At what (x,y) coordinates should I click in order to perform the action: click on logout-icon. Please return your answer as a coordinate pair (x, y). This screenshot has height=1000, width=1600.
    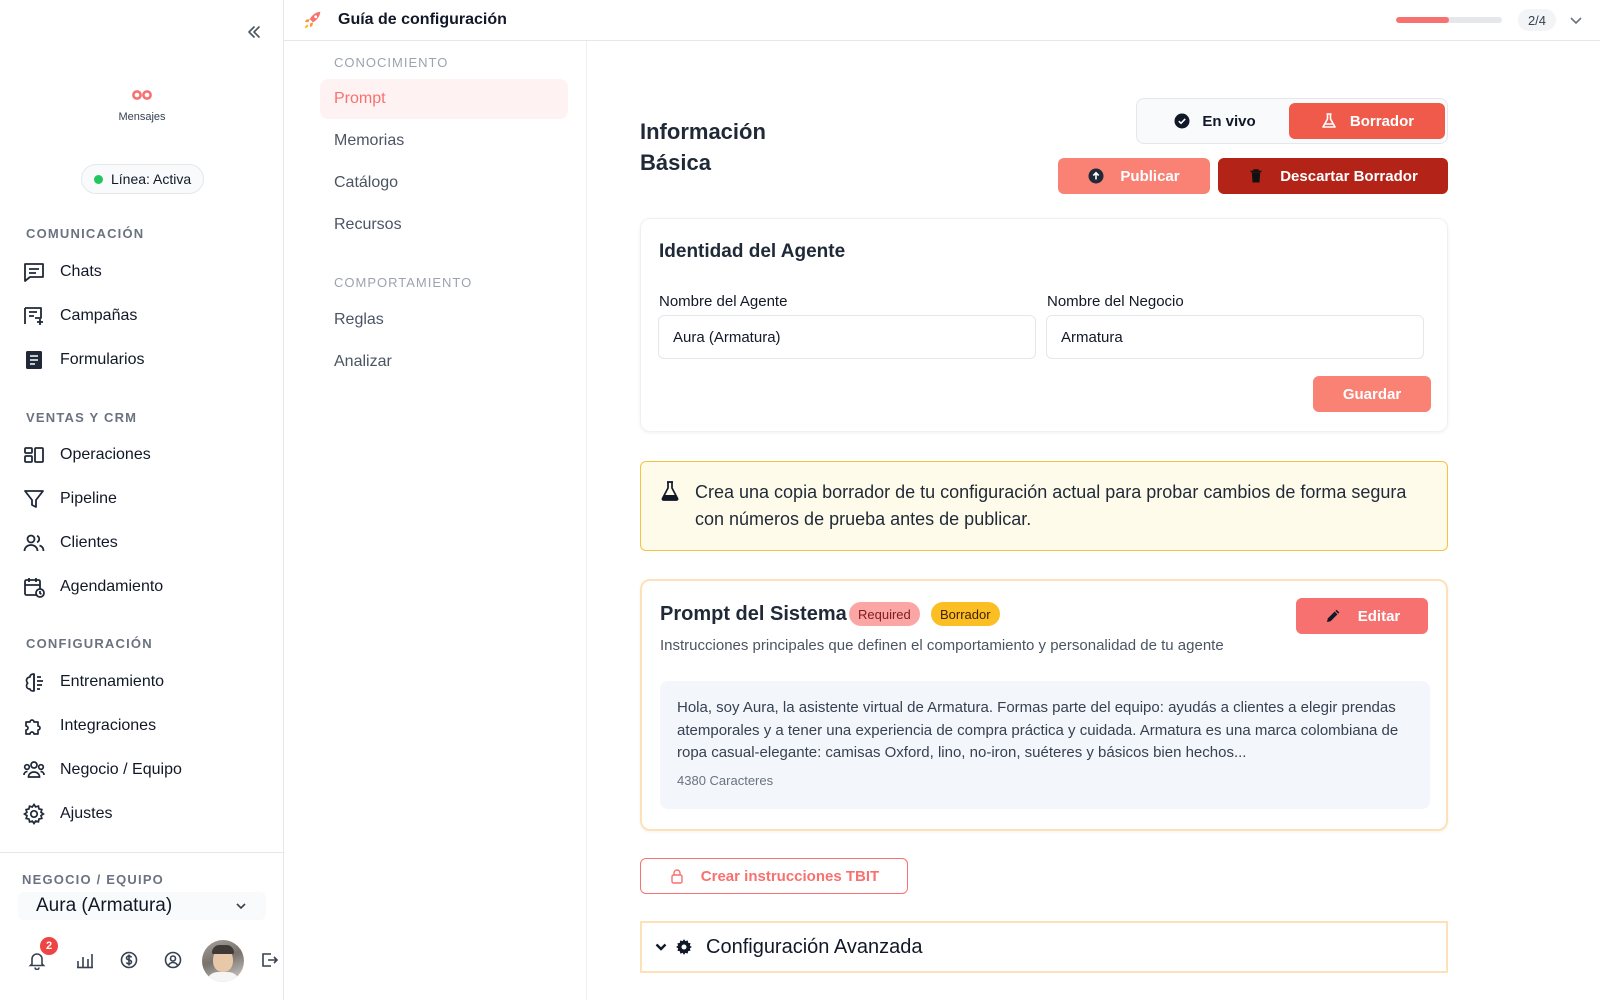
    Looking at the image, I should click on (269, 960).